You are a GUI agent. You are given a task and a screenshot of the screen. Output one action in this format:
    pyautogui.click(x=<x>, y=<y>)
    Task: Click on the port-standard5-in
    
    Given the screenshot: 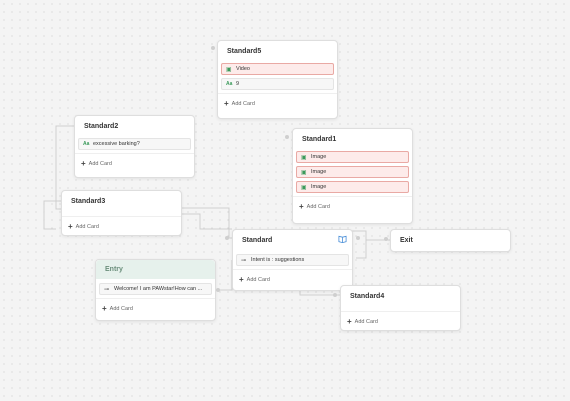 What is the action you would take?
    pyautogui.click(x=213, y=48)
    